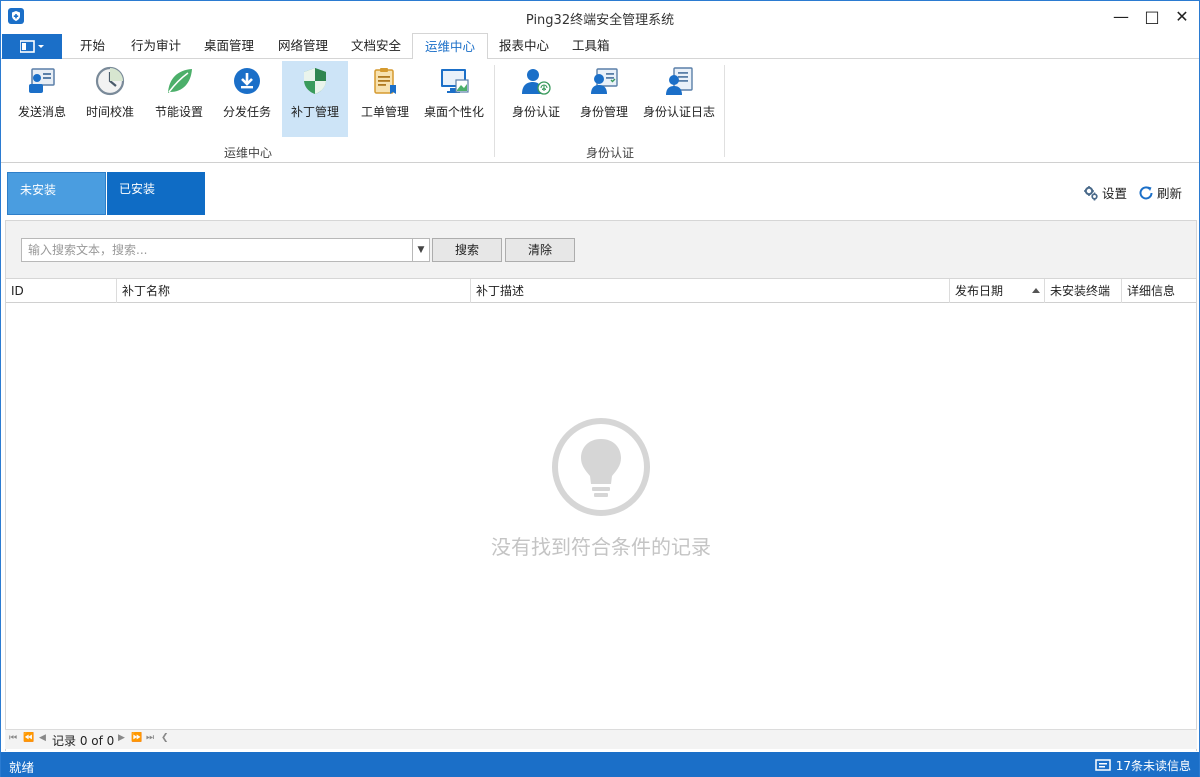 Image resolution: width=1200 pixels, height=777 pixels. Describe the element at coordinates (156, 193) in the screenshot. I see `tab-installed: 已安装` at that location.